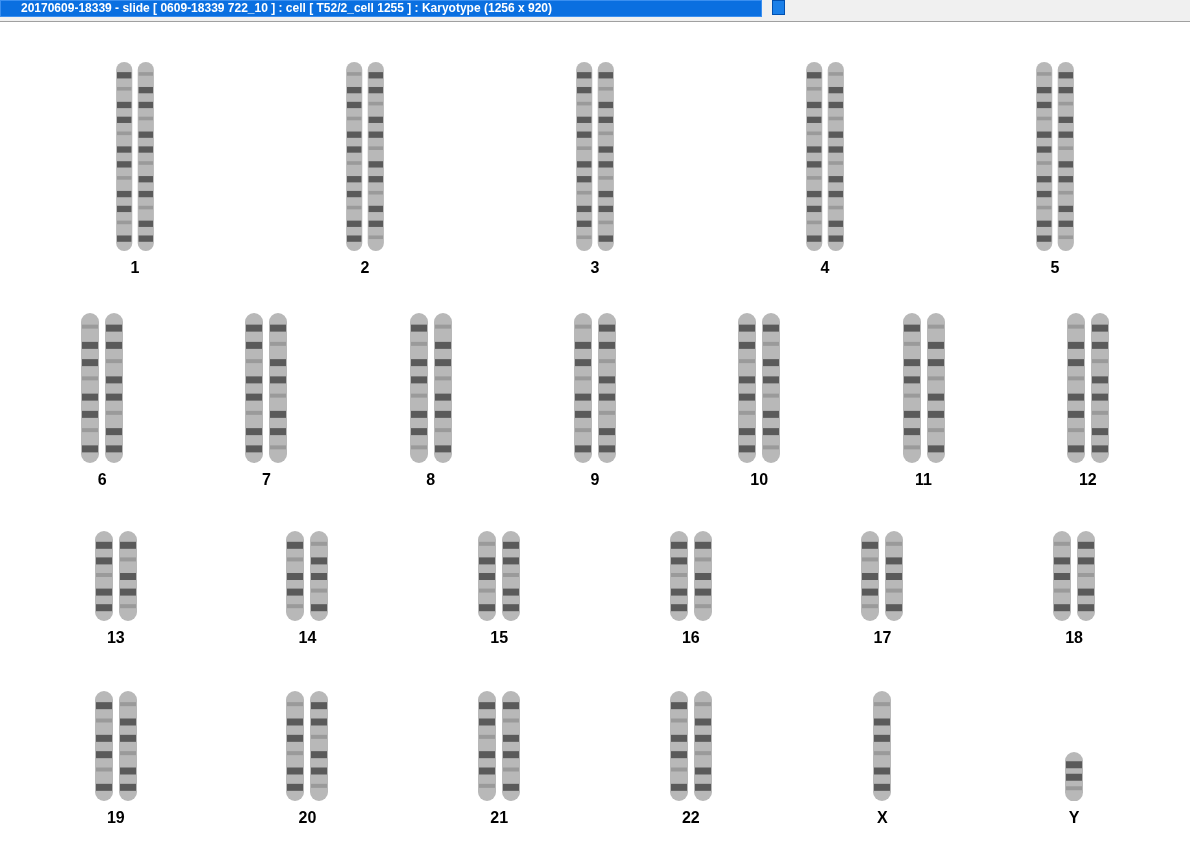  I want to click on chromosome-label: 20, so click(307, 818).